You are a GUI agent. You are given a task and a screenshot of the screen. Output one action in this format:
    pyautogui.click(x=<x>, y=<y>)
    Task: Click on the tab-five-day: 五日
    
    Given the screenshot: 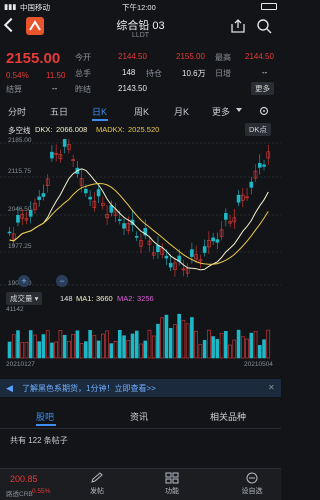 What is the action you would take?
    pyautogui.click(x=59, y=111)
    